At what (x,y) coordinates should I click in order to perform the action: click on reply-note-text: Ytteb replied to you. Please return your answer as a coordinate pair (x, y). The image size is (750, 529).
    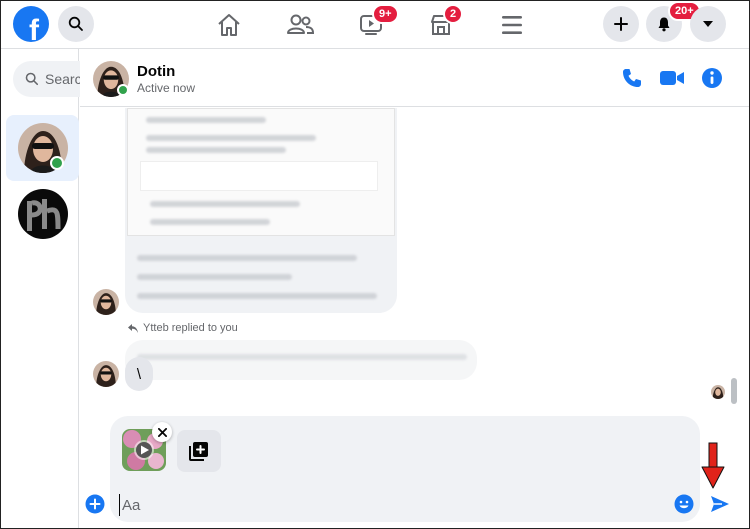
    Looking at the image, I should click on (190, 328).